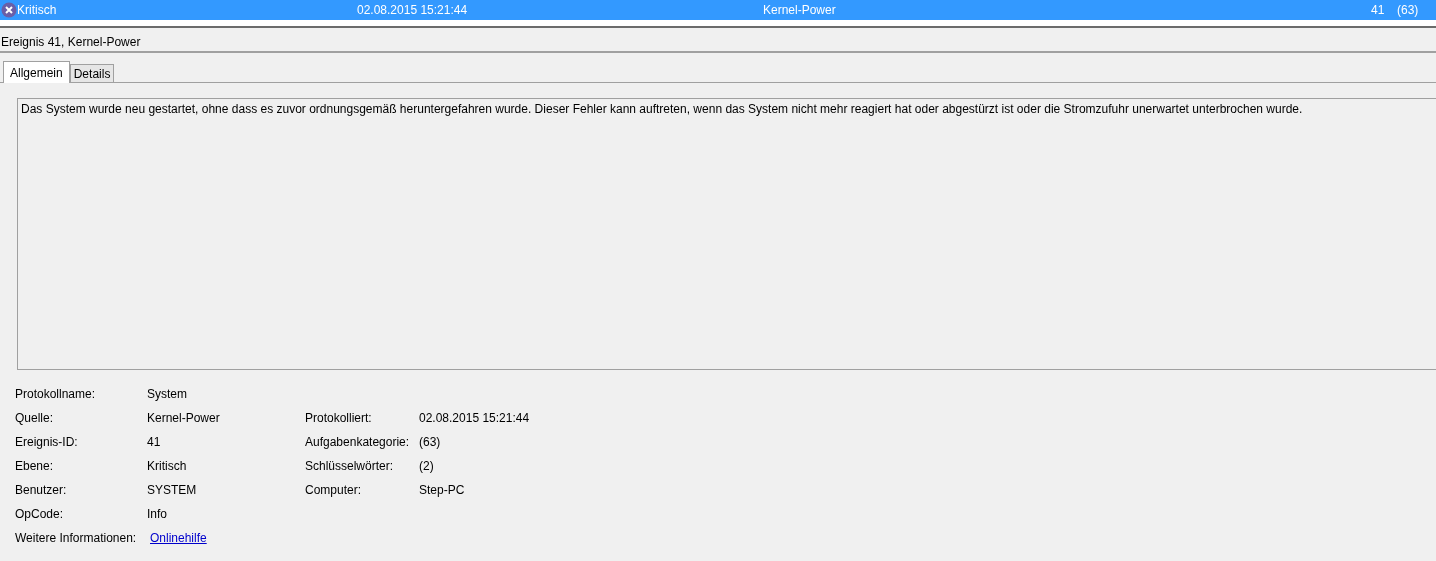 The height and width of the screenshot is (561, 1436). I want to click on tab: Allgemein, so click(36, 72).